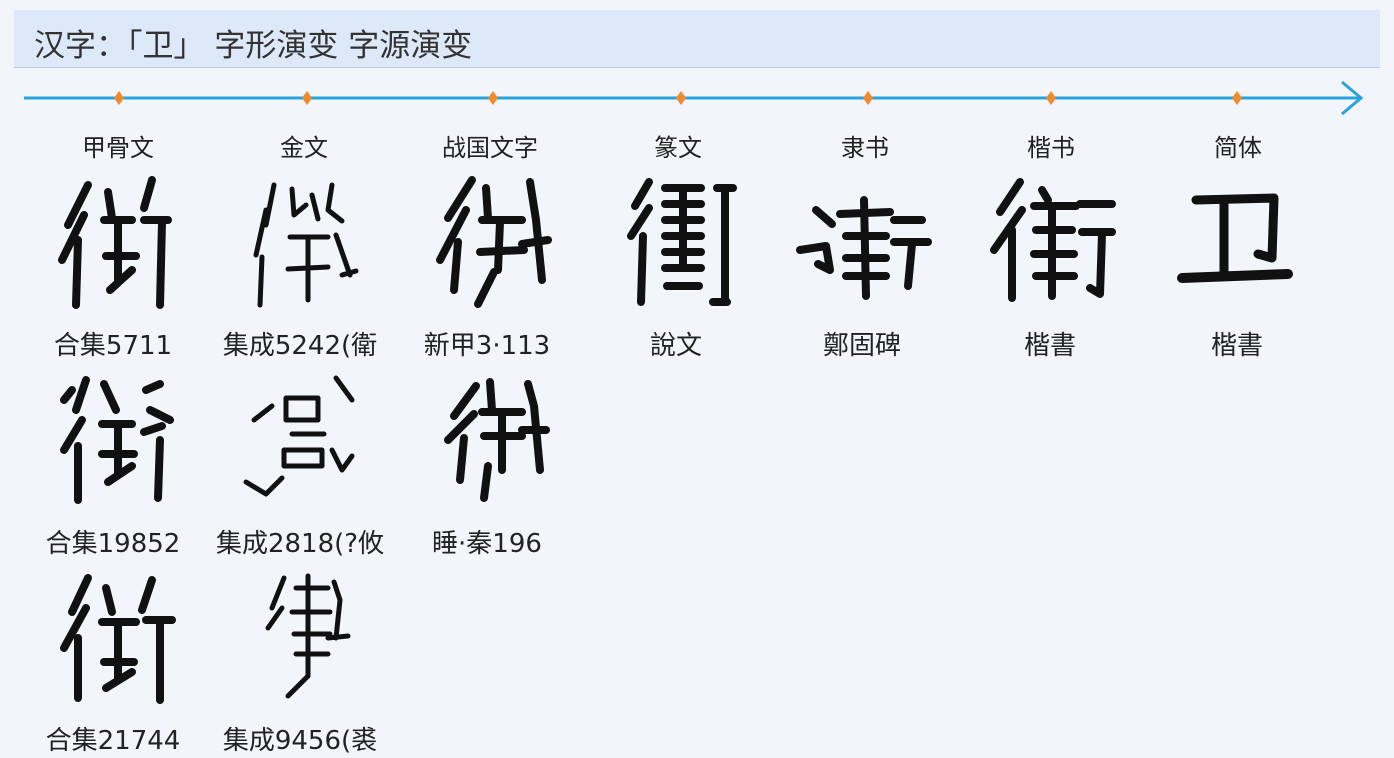 The image size is (1394, 758). Describe the element at coordinates (1237, 240) in the screenshot. I see `glyph-simplified-wei` at that location.